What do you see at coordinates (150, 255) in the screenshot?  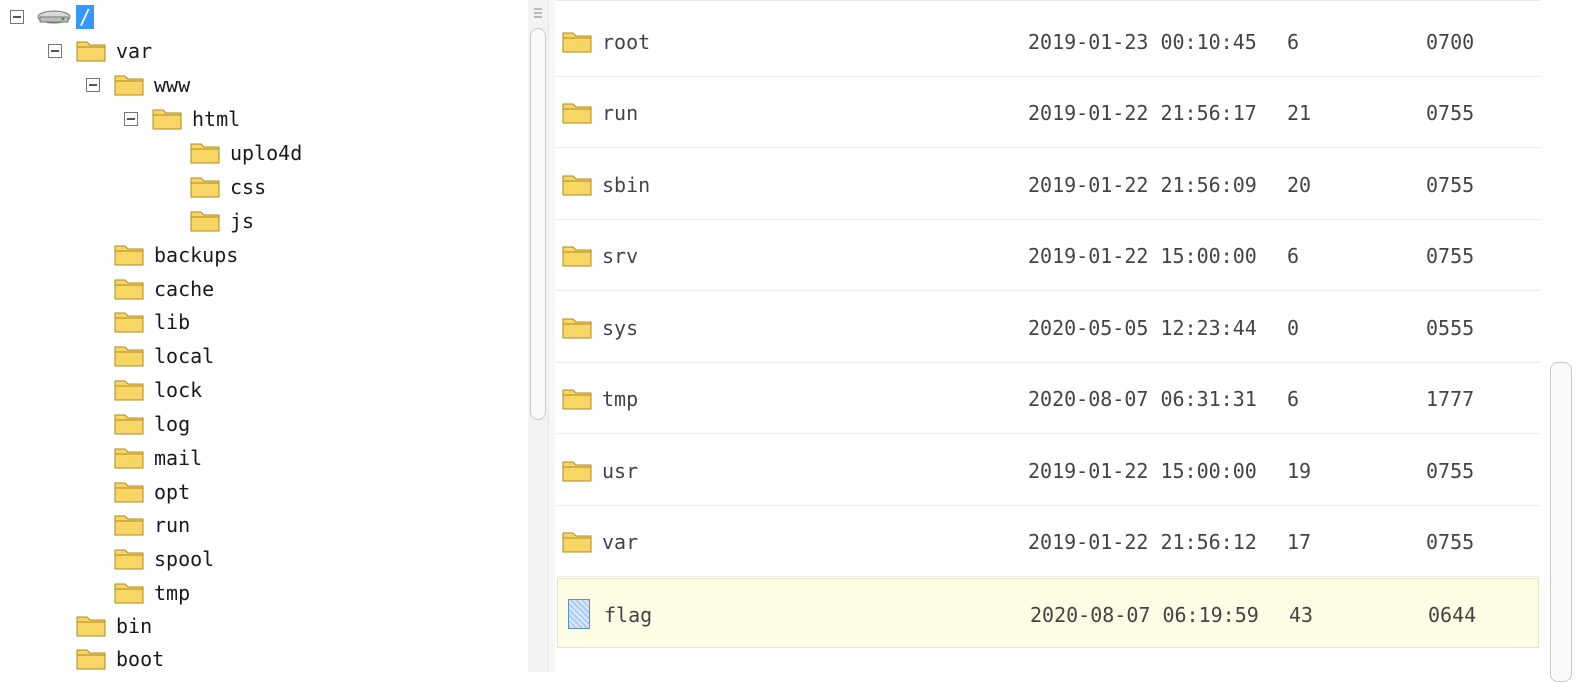 I see `tree-node-backups: backups` at bounding box center [150, 255].